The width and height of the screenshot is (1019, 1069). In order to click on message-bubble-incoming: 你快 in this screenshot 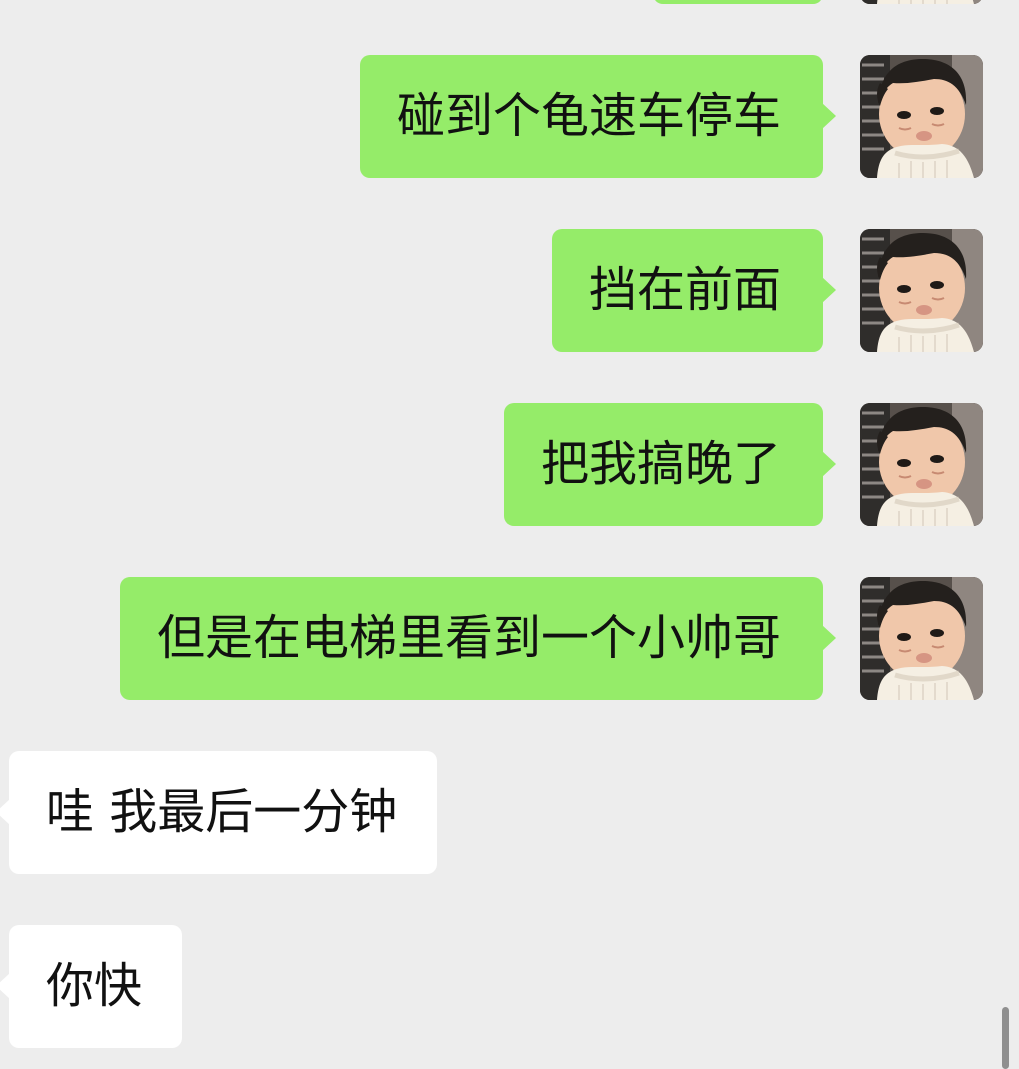, I will do `click(91, 986)`.